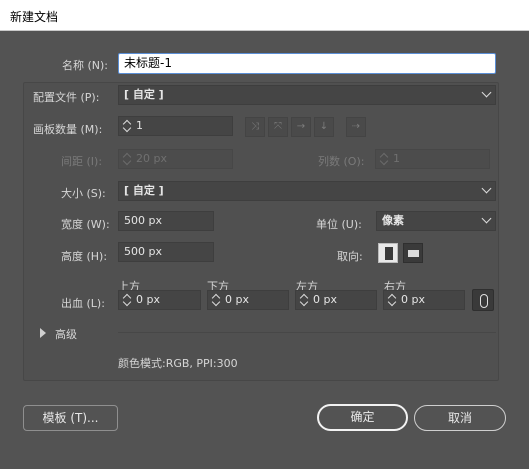  Describe the element at coordinates (324, 127) in the screenshot. I see `arrange-by-column-icon: ↓` at that location.